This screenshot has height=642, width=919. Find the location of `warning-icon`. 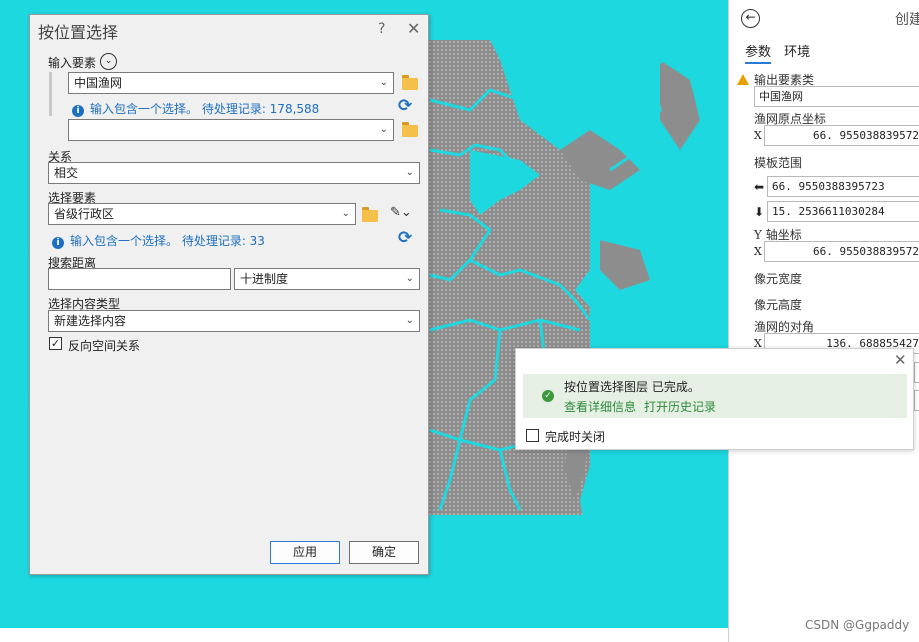

warning-icon is located at coordinates (743, 79).